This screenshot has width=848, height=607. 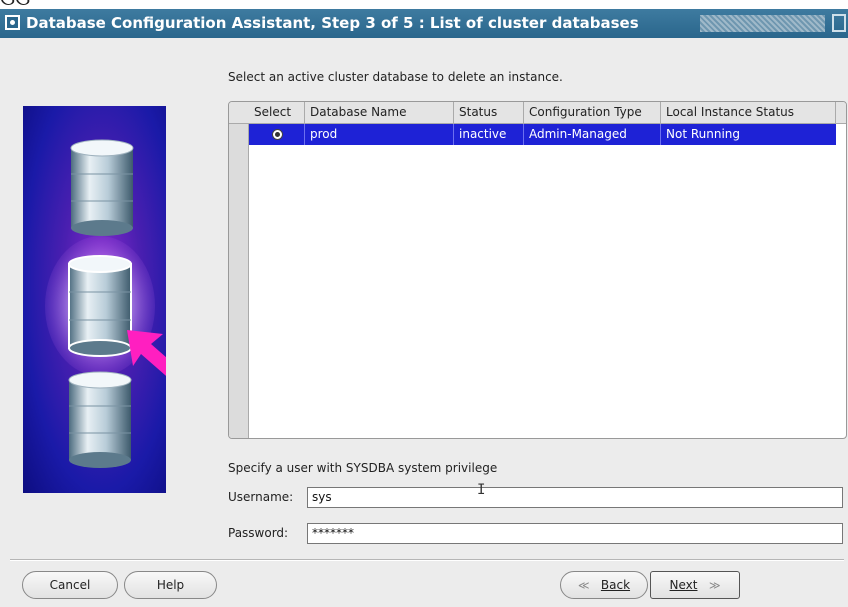 What do you see at coordinates (481, 490) in the screenshot?
I see `text-cursor-icon: I` at bounding box center [481, 490].